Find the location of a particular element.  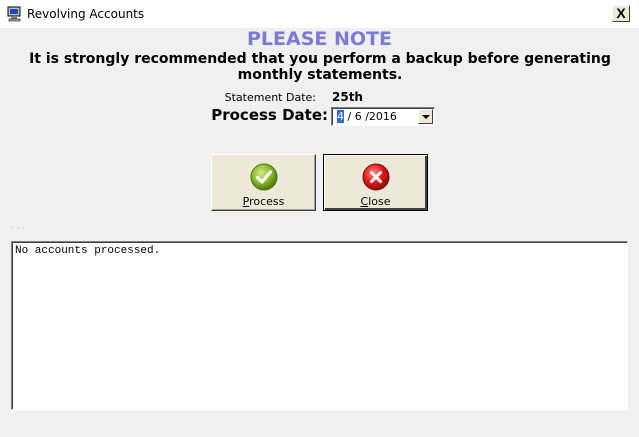

window-close-button: X is located at coordinates (621, 13).